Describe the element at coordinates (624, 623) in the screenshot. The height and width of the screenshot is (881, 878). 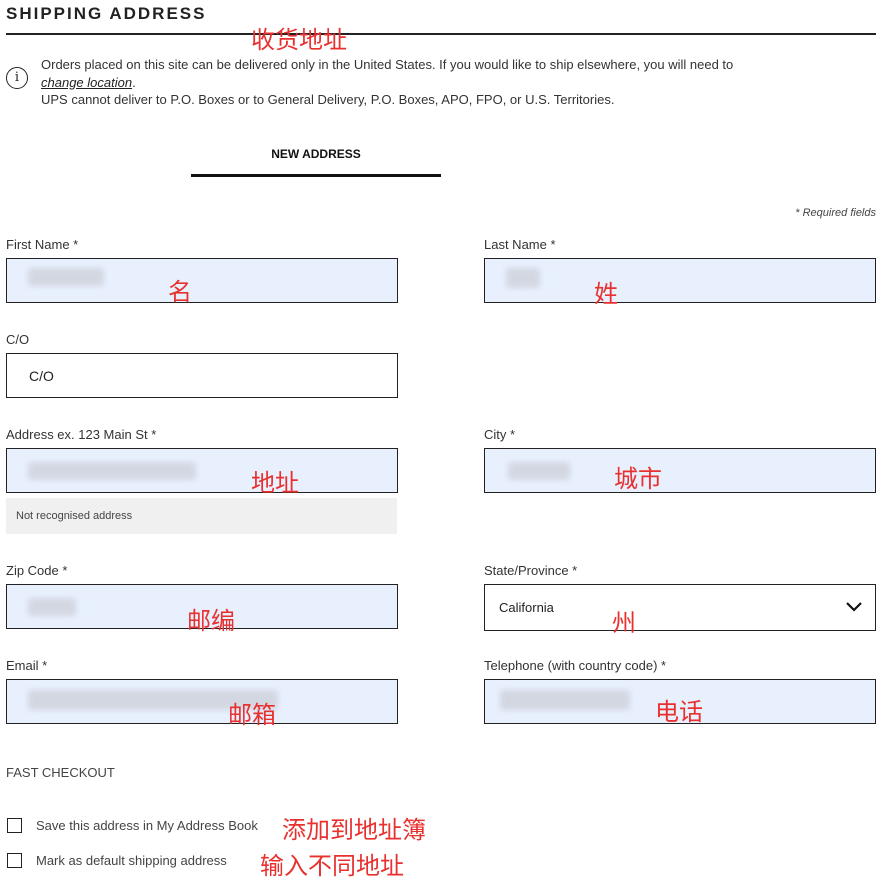
I see `annotation-state: 州` at that location.